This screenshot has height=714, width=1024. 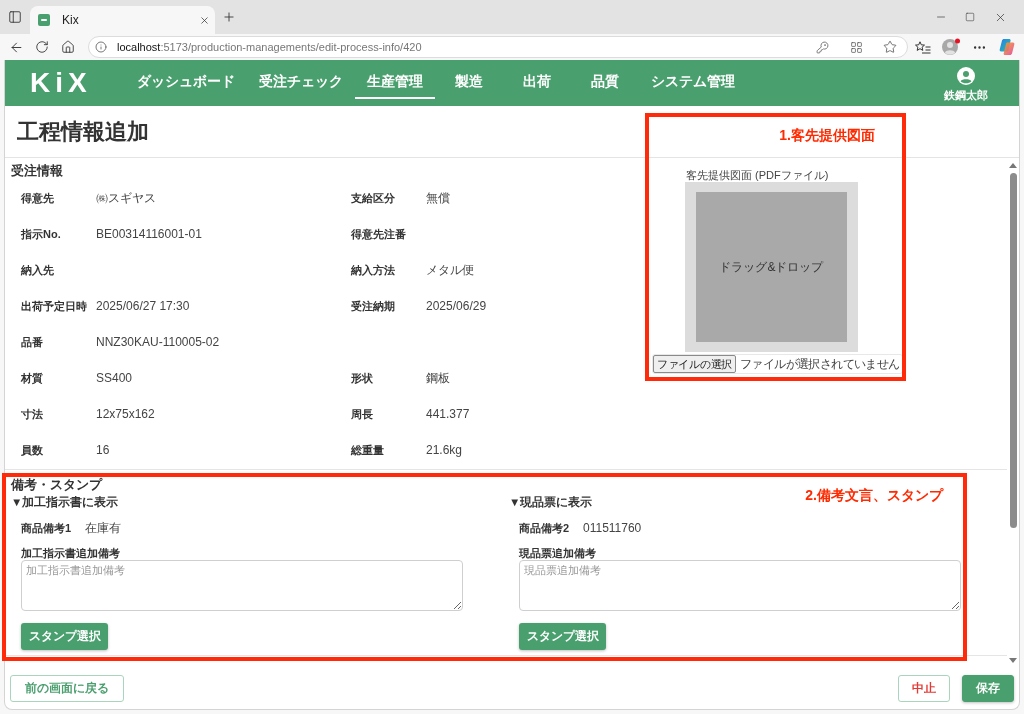 I want to click on info-icon, so click(x=101, y=47).